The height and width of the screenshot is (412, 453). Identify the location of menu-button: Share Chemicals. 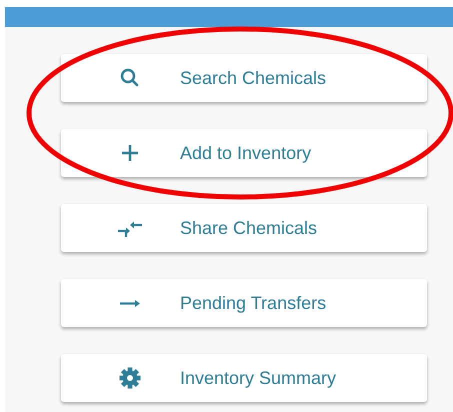
(244, 228).